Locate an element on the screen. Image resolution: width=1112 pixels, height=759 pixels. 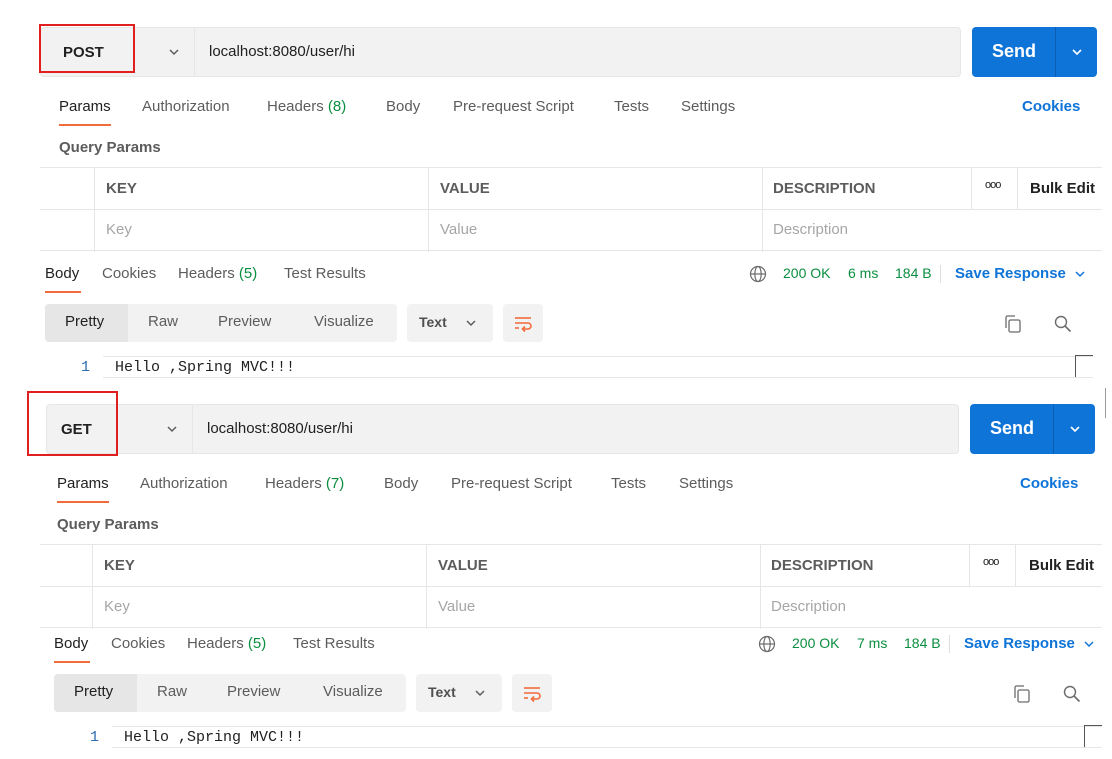
url-value: localhost:8080/user/hi is located at coordinates (280, 428).